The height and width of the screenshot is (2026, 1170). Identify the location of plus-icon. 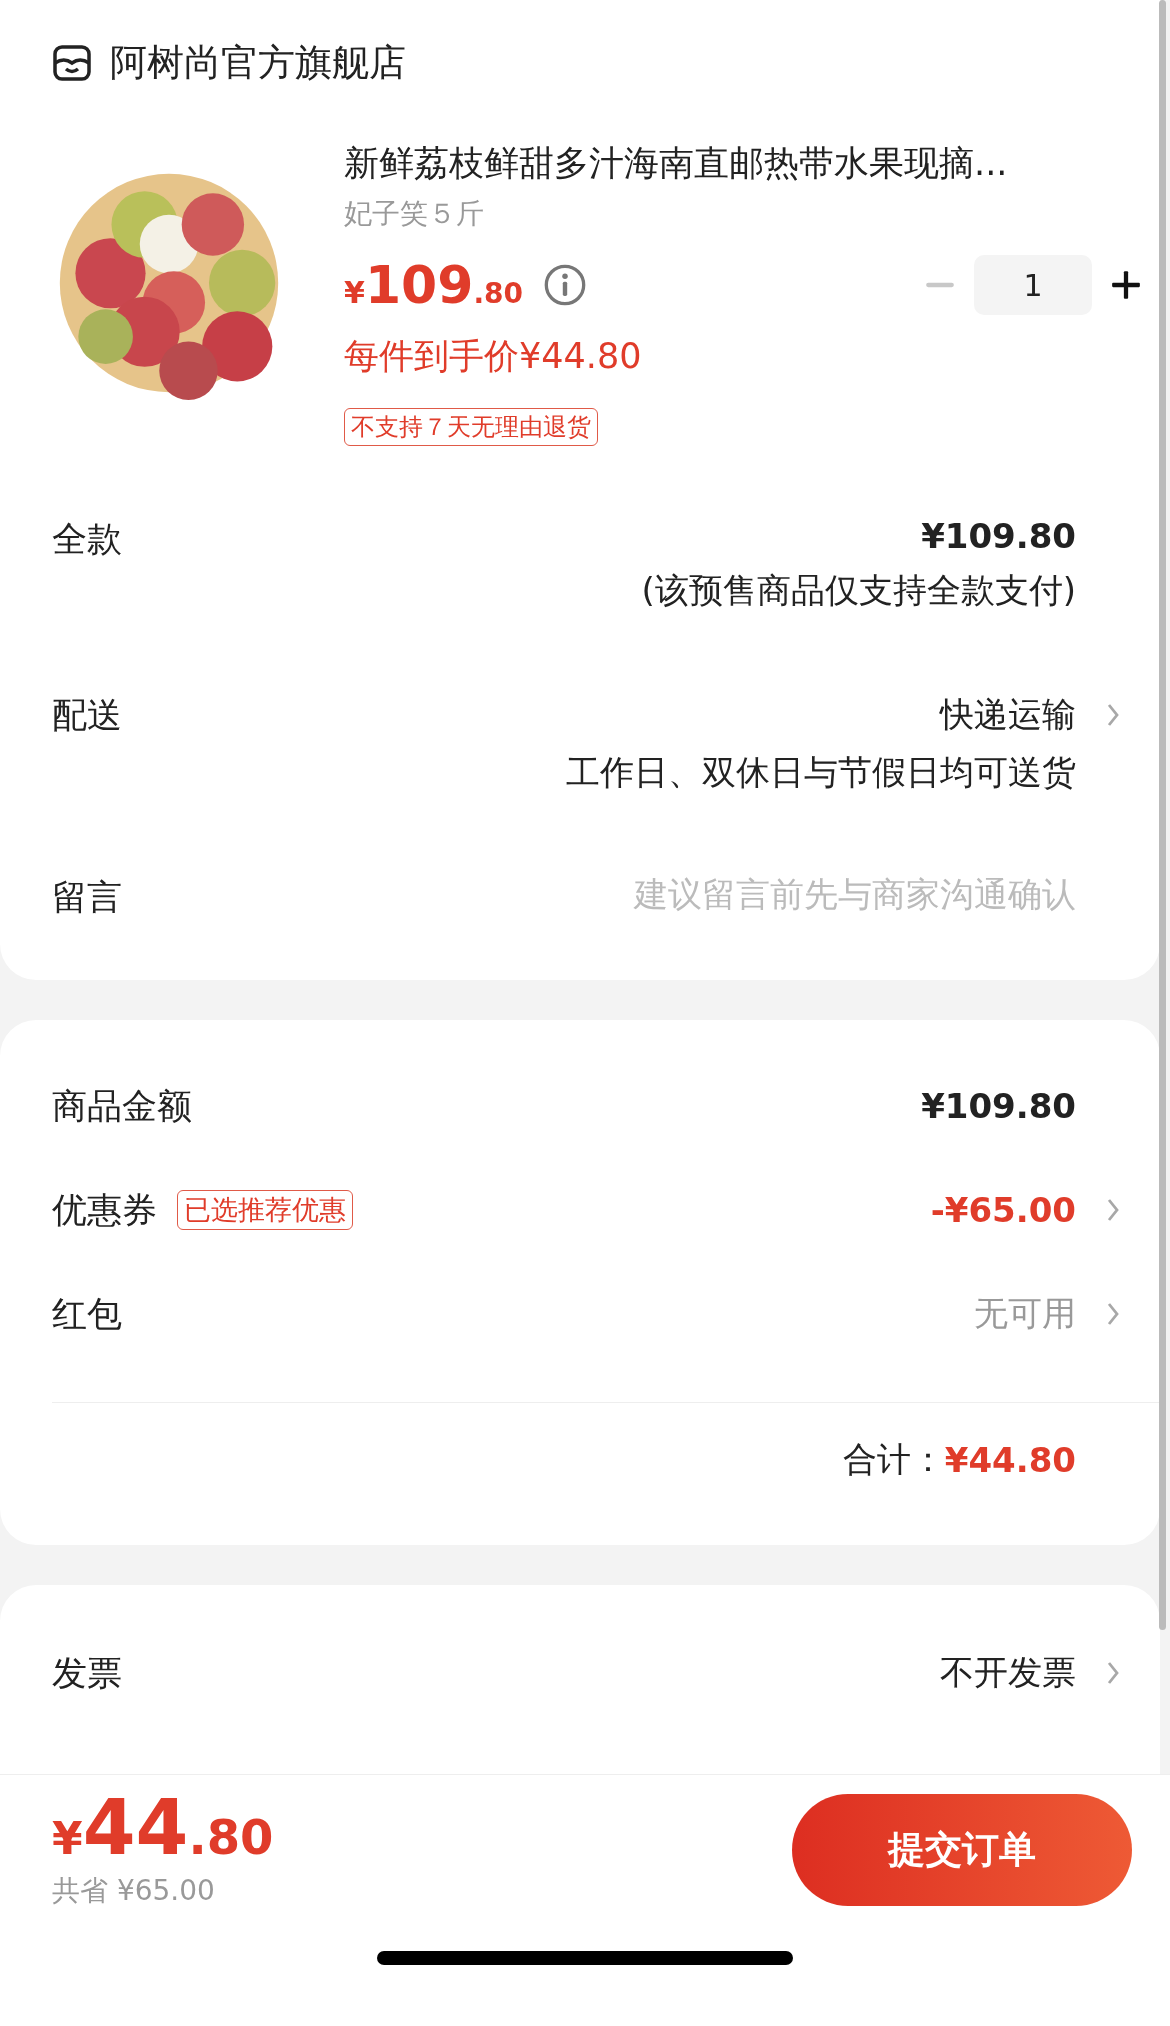
(1126, 285).